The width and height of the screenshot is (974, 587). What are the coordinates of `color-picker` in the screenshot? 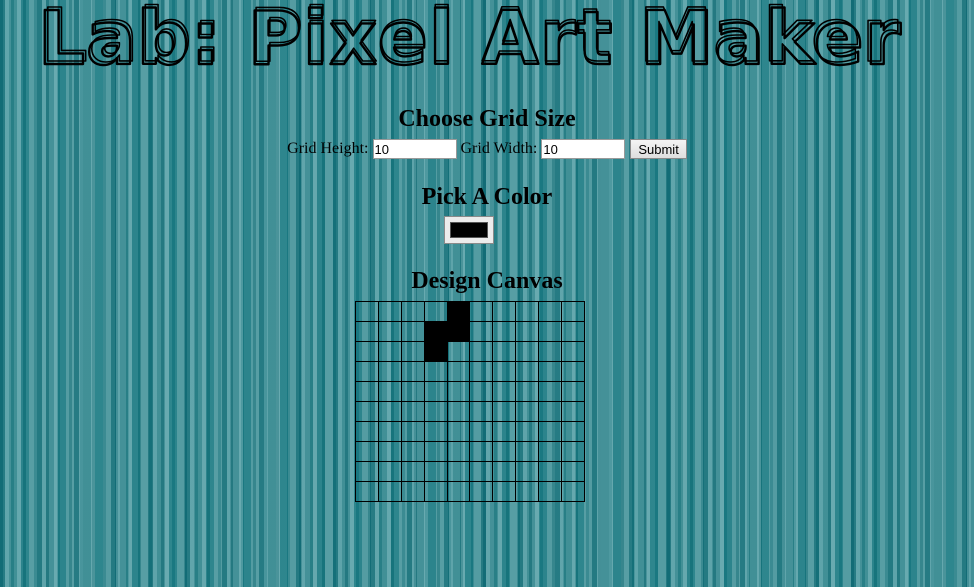 It's located at (469, 230).